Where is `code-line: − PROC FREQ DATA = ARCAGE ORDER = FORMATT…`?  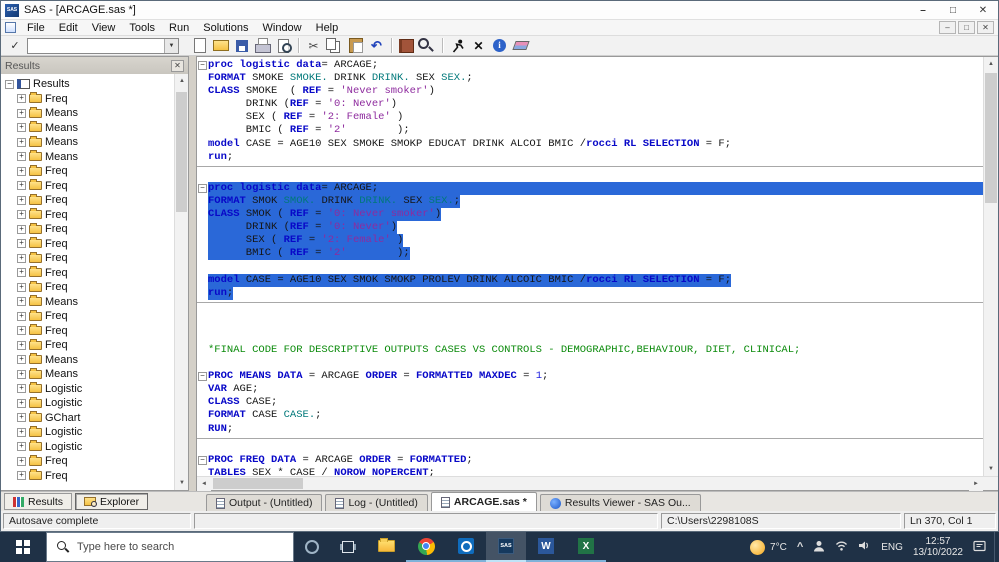 code-line: − PROC FREQ DATA = ARCAGE ORDER = FORMATT… is located at coordinates (590, 460).